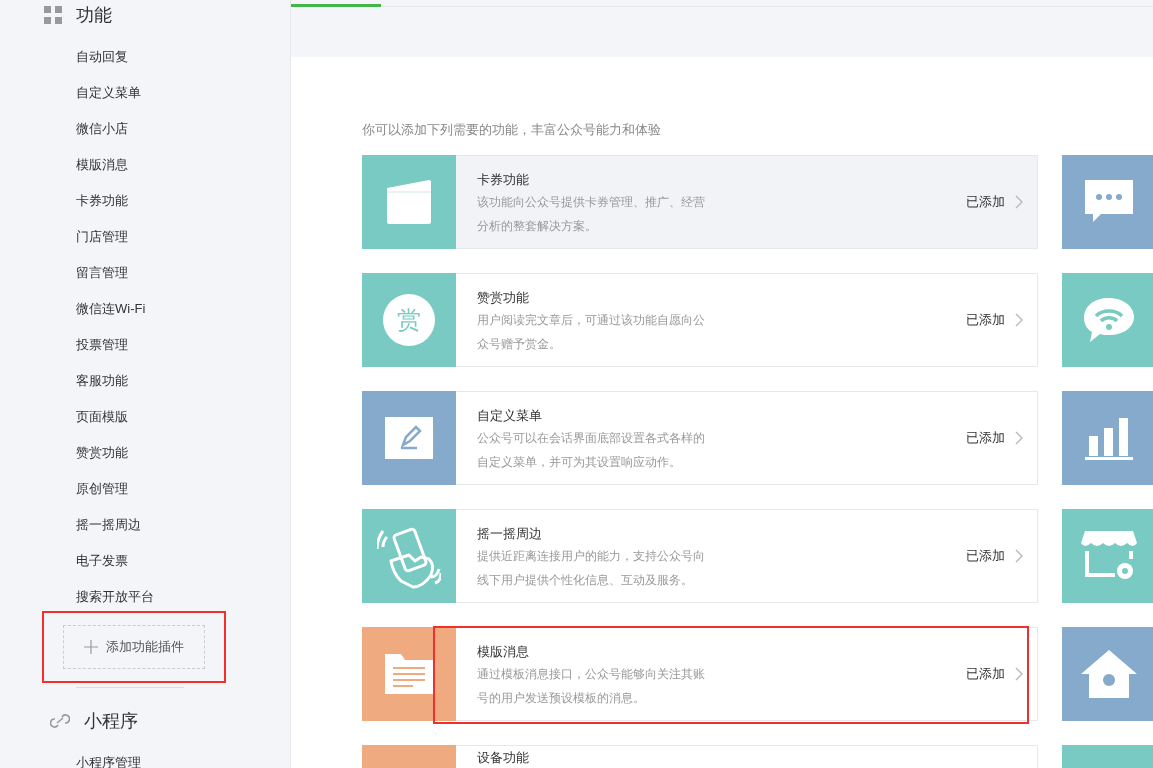 The width and height of the screenshot is (1153, 768). What do you see at coordinates (167, 345) in the screenshot?
I see `sidebar-item: 投票管理` at bounding box center [167, 345].